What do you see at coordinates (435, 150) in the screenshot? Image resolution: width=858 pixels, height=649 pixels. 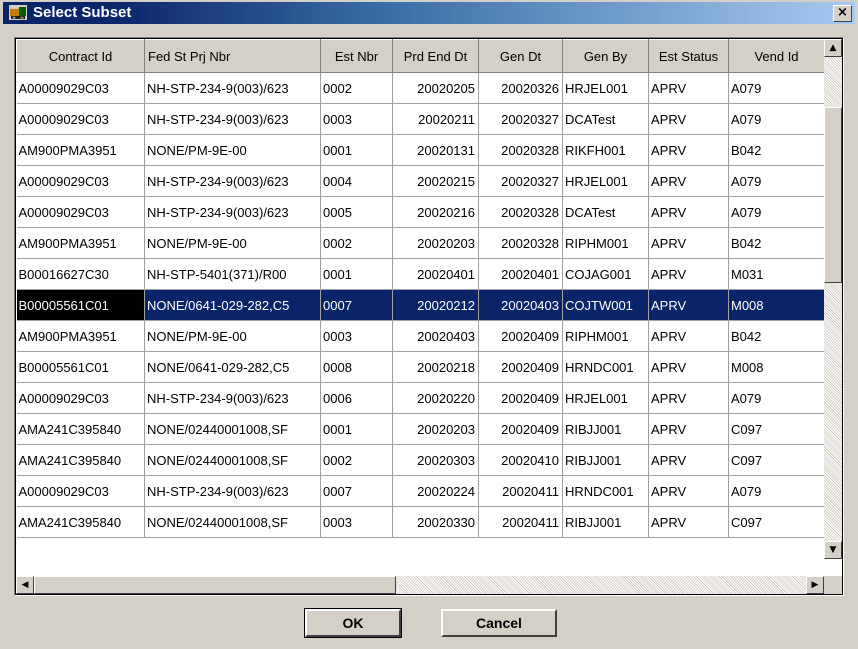 I see `table-cell: 20020131` at bounding box center [435, 150].